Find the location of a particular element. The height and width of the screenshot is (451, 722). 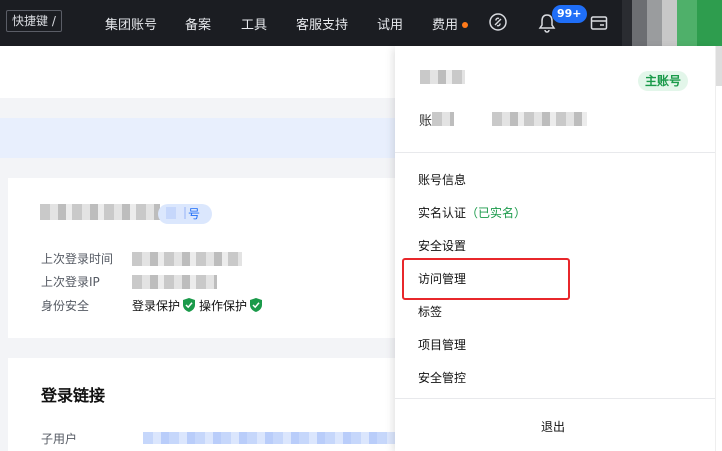

security-status: 登录保护 操作保护 is located at coordinates (199, 305).